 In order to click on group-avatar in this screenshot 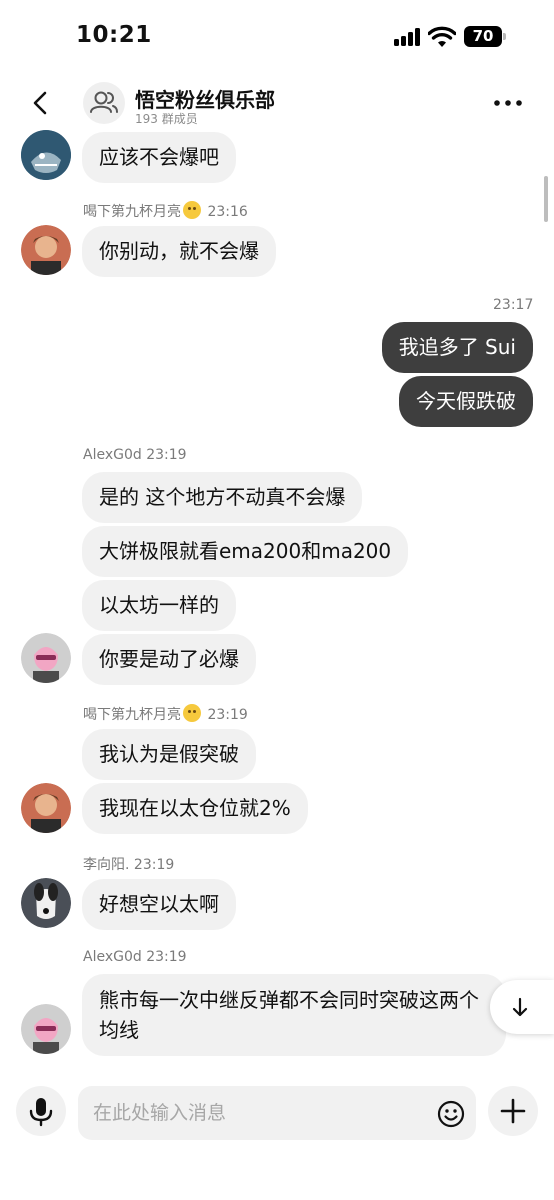, I will do `click(104, 103)`.